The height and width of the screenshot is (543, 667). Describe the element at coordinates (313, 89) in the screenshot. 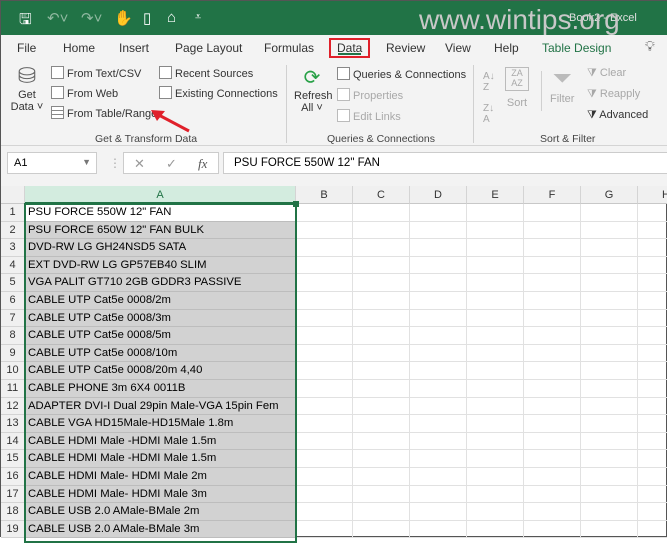

I see `refresh-all-button: ⟳ Refresh All ˅` at that location.